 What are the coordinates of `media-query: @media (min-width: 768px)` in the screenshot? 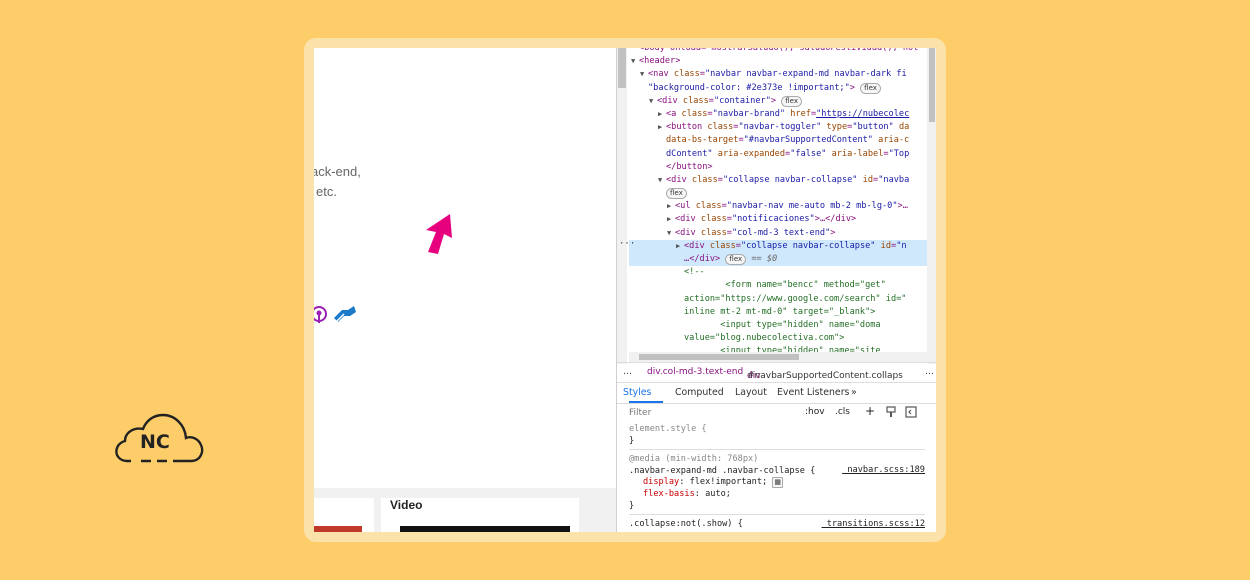 It's located at (694, 459).